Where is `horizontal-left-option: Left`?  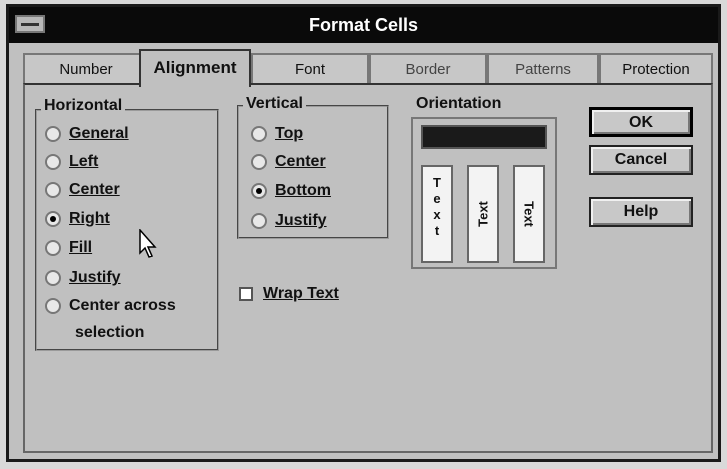
horizontal-left-option: Left is located at coordinates (71, 162).